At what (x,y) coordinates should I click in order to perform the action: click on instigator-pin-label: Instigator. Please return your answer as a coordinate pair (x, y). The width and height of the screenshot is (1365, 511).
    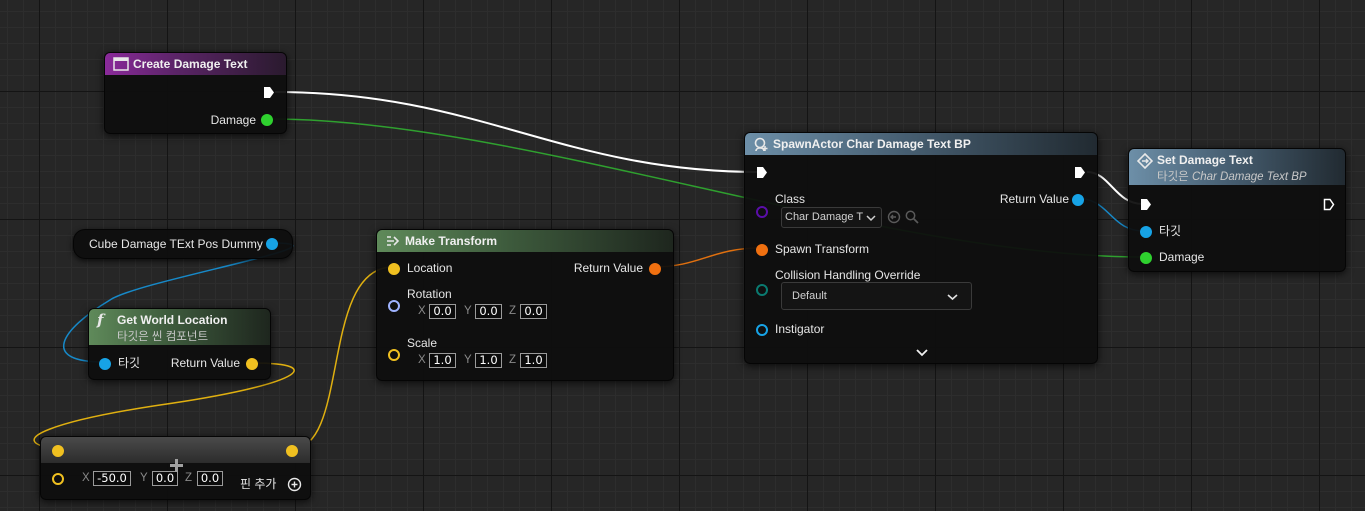
    Looking at the image, I should click on (800, 329).